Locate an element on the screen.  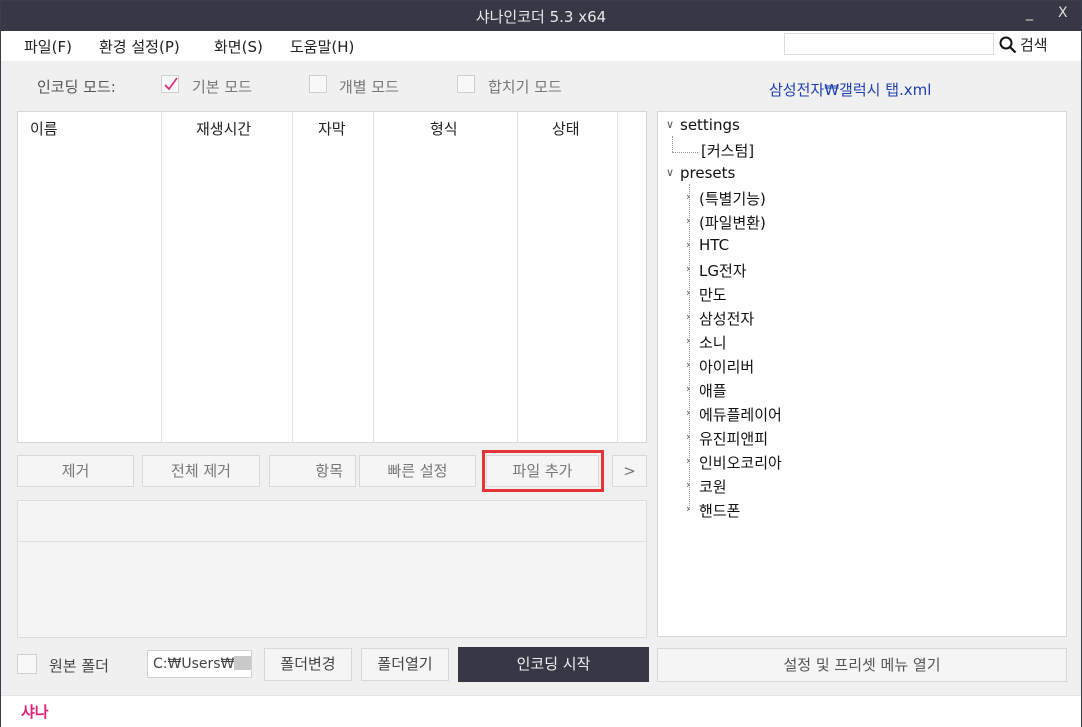
start-encoding-button: 인코딩 시작 is located at coordinates (553, 664).